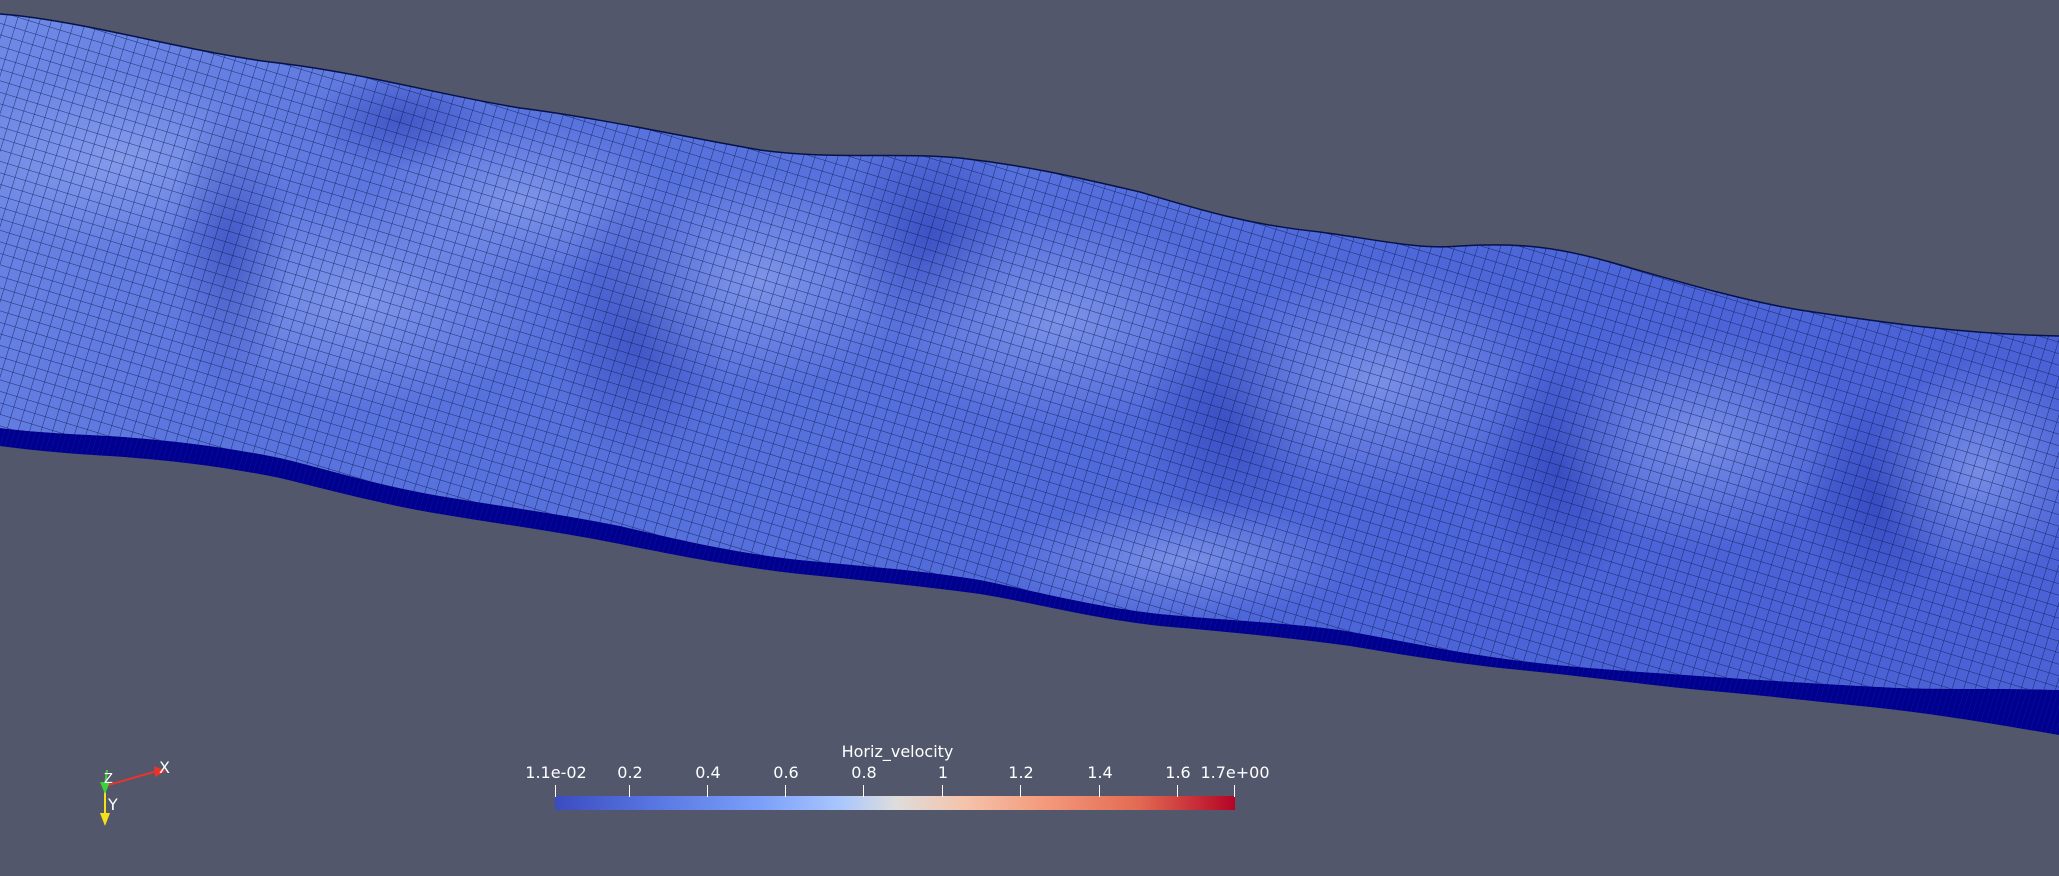 The image size is (2059, 876). I want to click on colorbar-gradient, so click(895, 803).